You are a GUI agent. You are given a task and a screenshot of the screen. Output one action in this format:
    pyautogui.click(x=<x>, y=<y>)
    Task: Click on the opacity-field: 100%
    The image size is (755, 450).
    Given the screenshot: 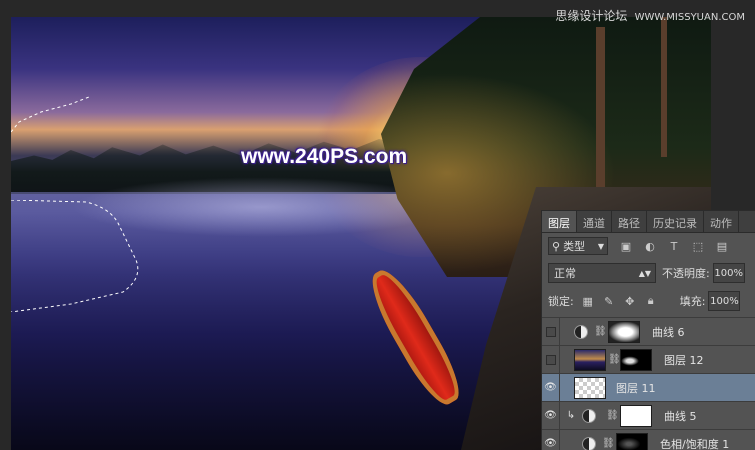 What is the action you would take?
    pyautogui.click(x=728, y=273)
    